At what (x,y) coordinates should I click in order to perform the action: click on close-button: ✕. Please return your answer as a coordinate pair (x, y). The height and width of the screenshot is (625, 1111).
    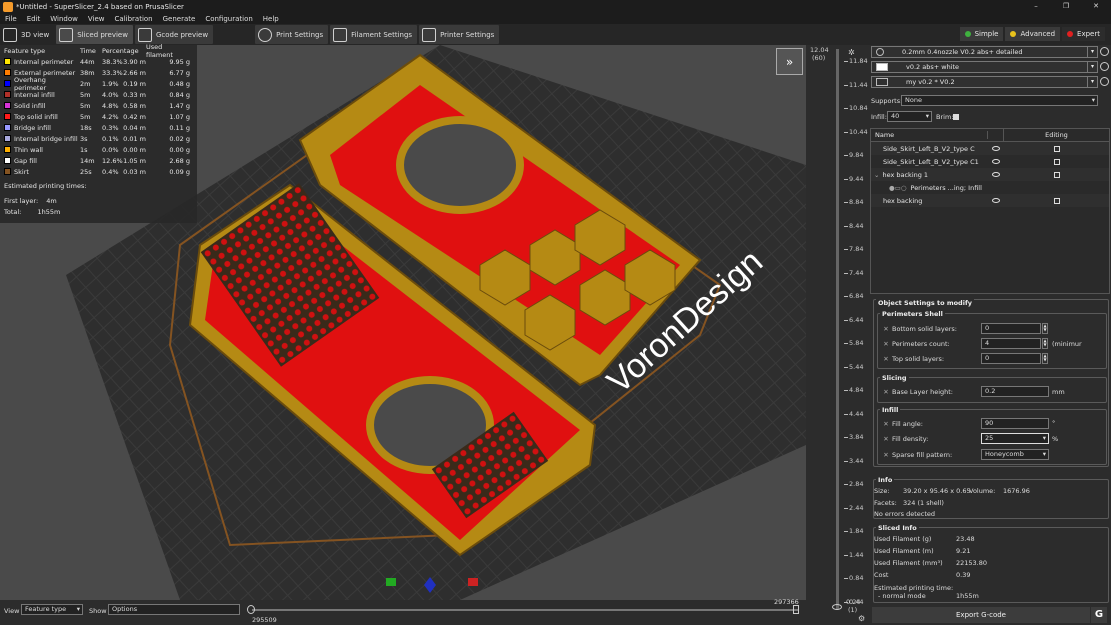
    Looking at the image, I should click on (1096, 6).